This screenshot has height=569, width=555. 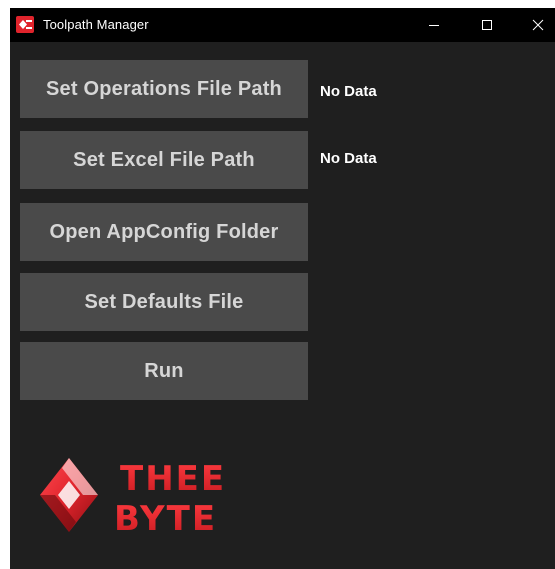 I want to click on minimize-icon, so click(x=434, y=25).